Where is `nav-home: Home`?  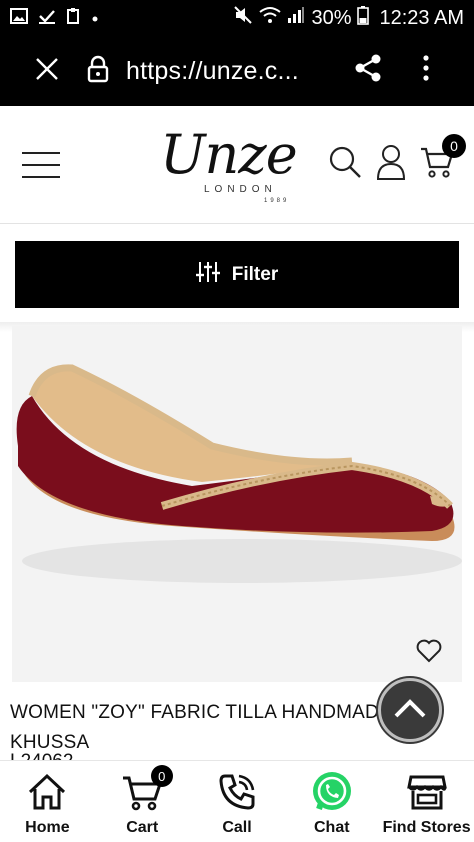 nav-home: Home is located at coordinates (47, 801).